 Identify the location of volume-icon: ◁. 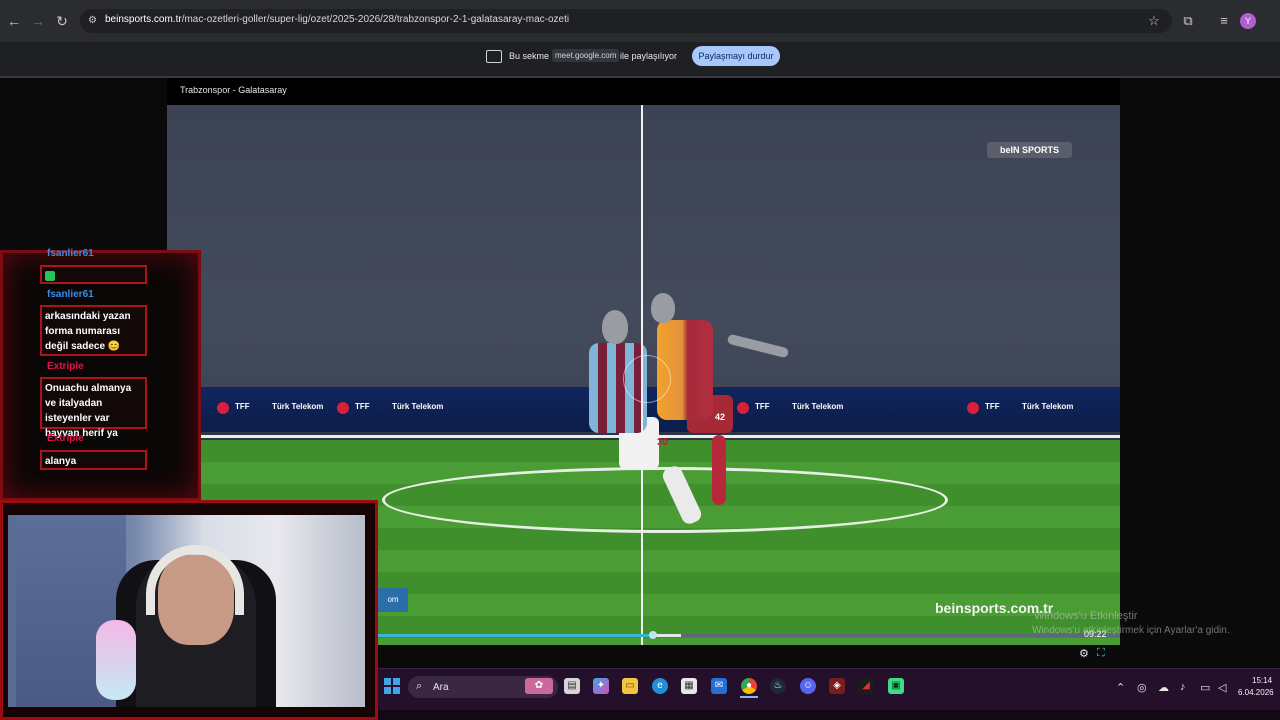
(1222, 687).